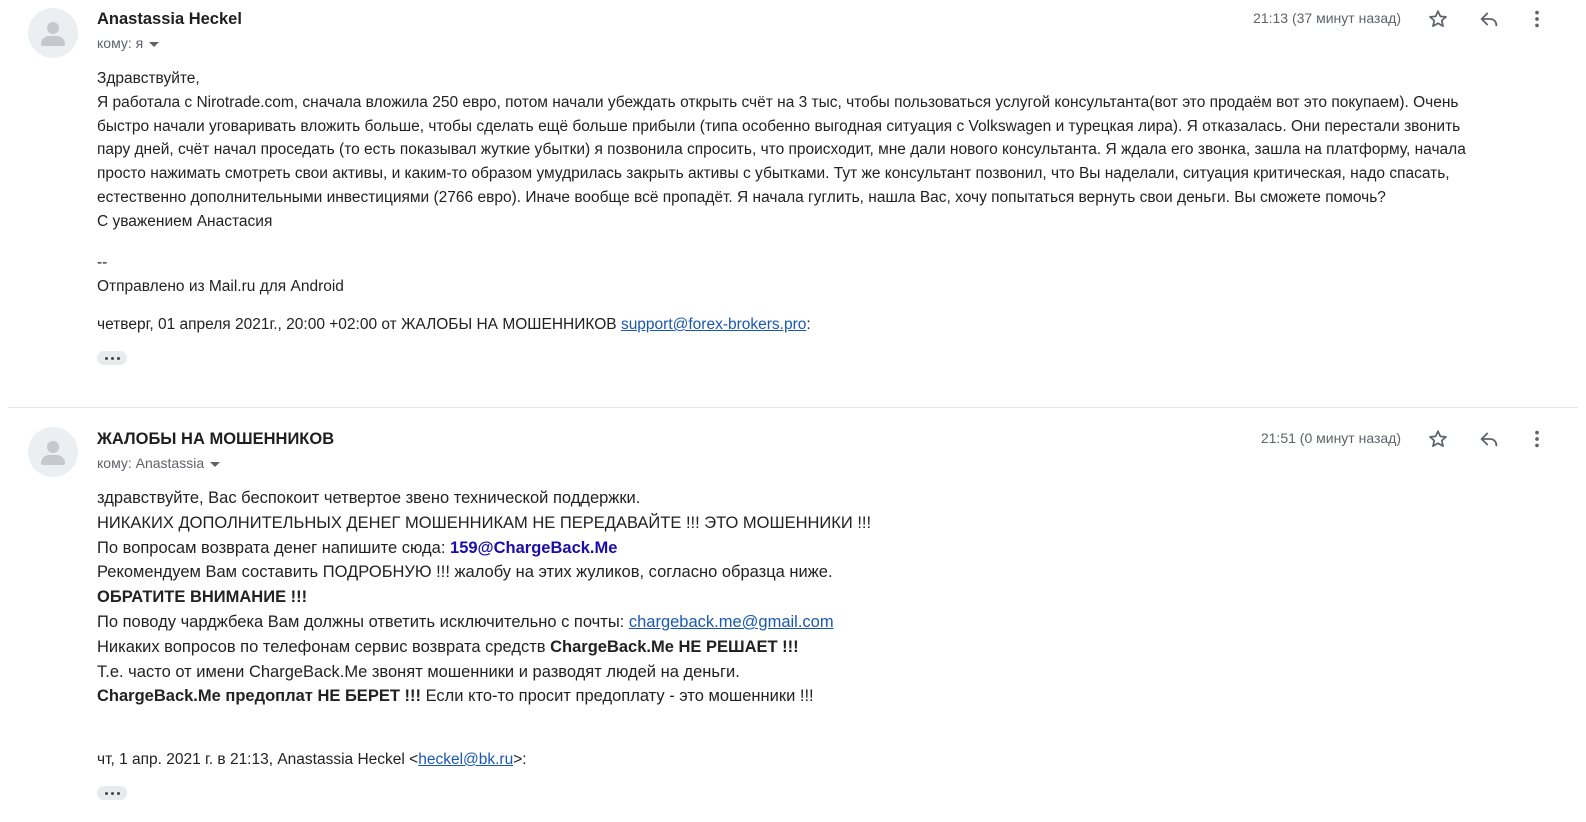 This screenshot has height=822, width=1586. I want to click on recipient-details-toggle: кому: Anastassia, so click(159, 463).